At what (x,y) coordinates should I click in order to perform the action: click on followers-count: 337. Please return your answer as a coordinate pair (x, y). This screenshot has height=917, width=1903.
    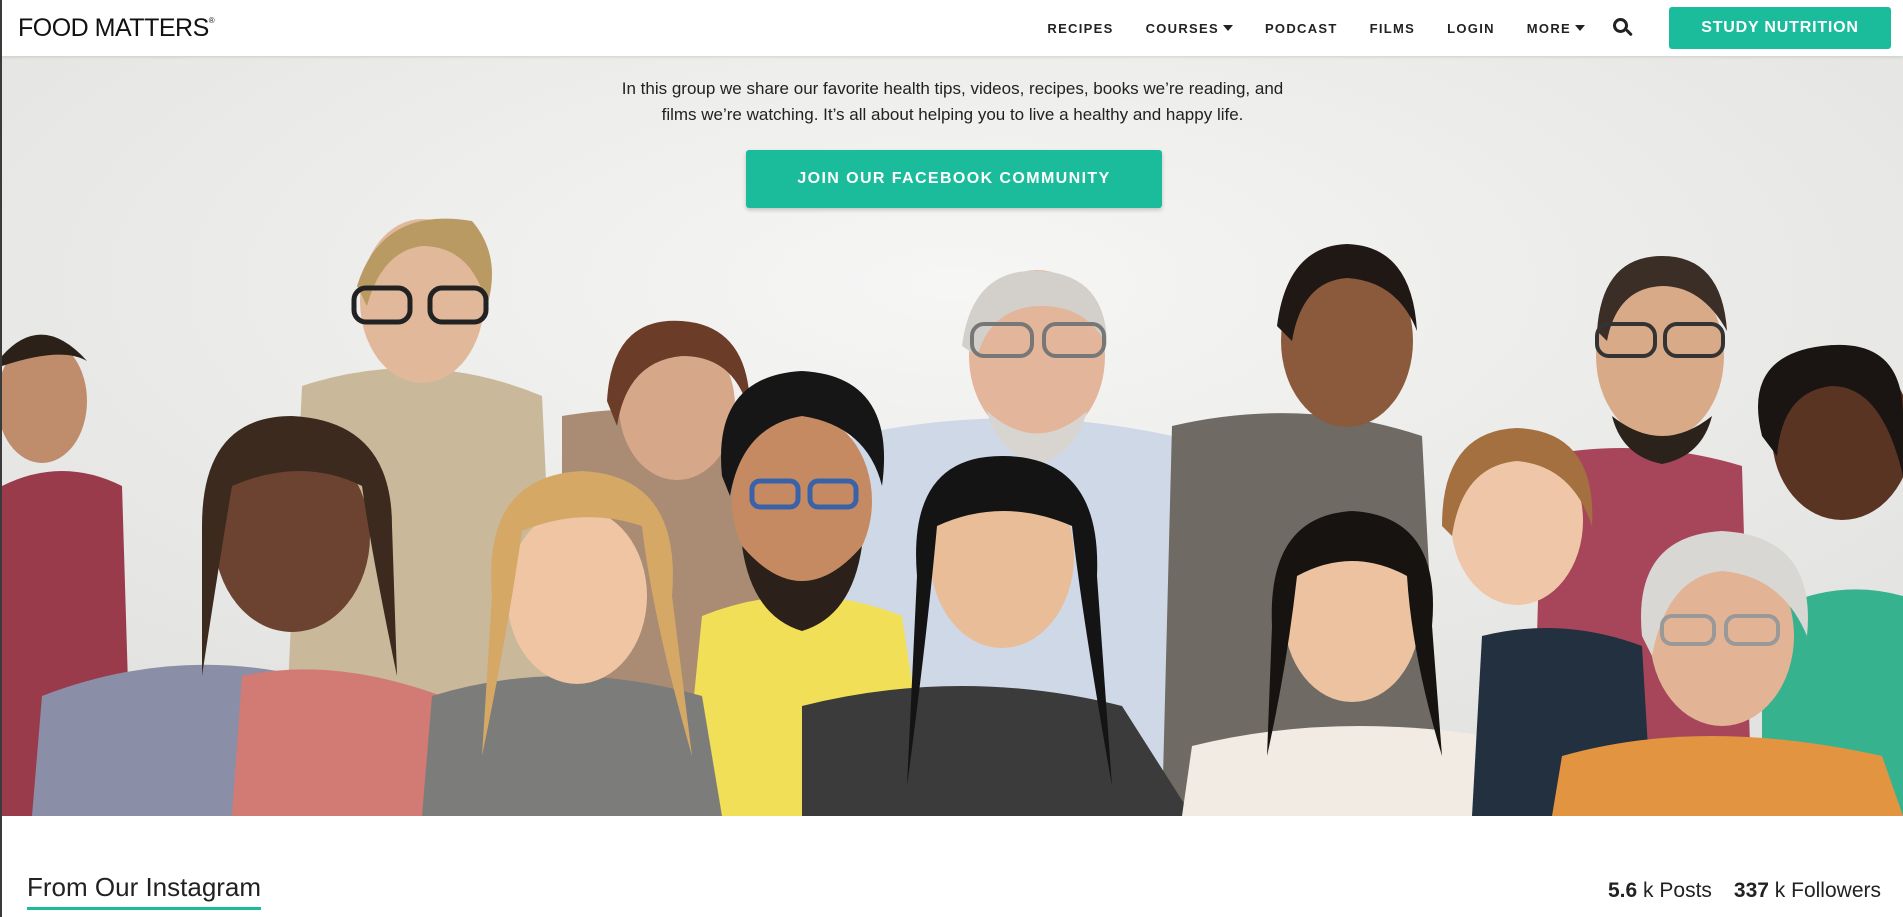
    Looking at the image, I should click on (1751, 890).